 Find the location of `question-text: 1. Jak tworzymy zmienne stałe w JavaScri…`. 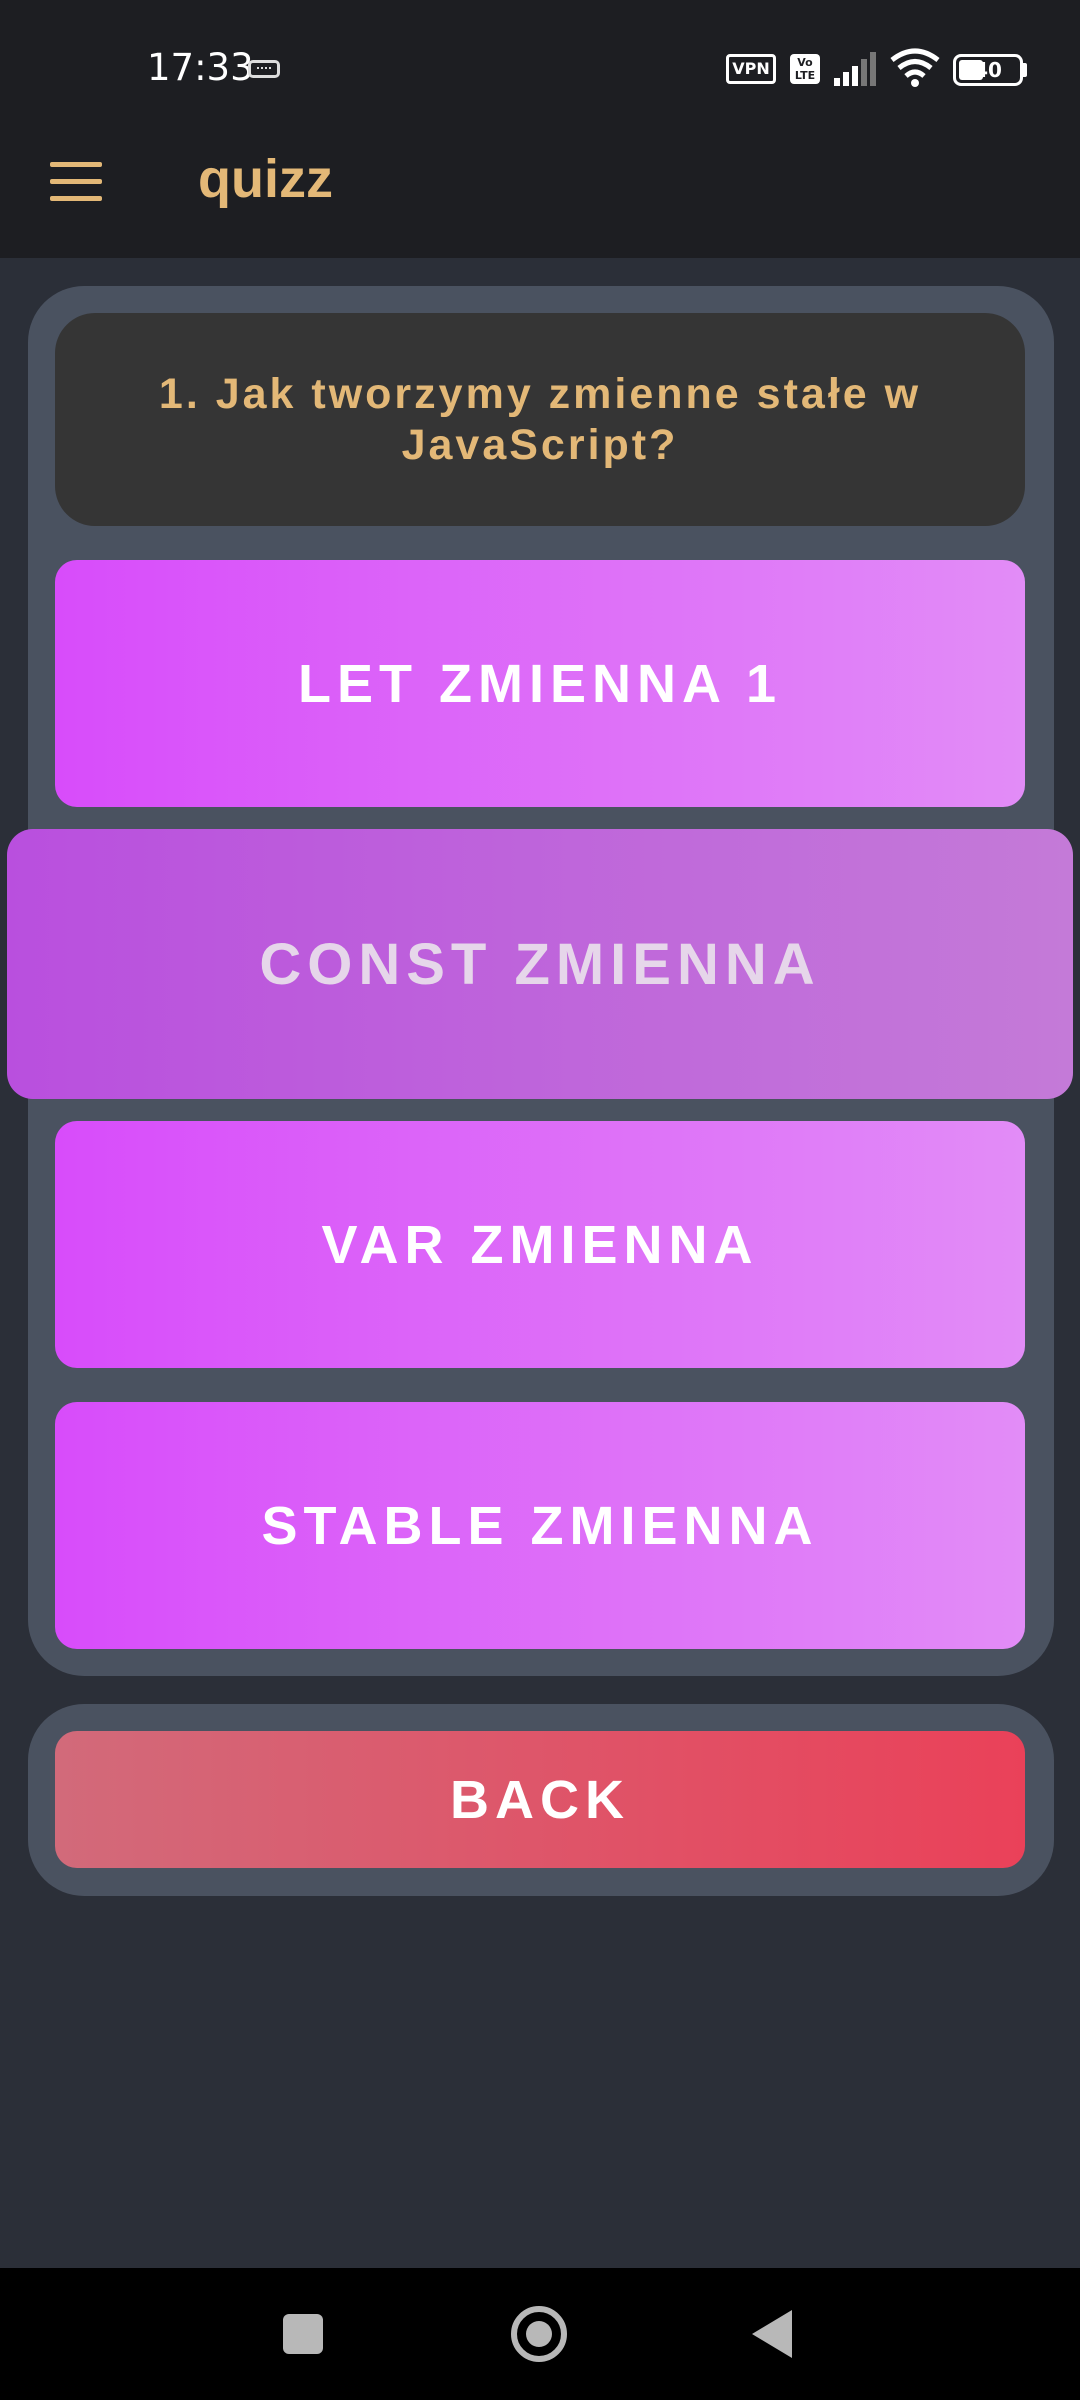

question-text: 1. Jak tworzymy zmienne stałe w JavaScri… is located at coordinates (540, 419).